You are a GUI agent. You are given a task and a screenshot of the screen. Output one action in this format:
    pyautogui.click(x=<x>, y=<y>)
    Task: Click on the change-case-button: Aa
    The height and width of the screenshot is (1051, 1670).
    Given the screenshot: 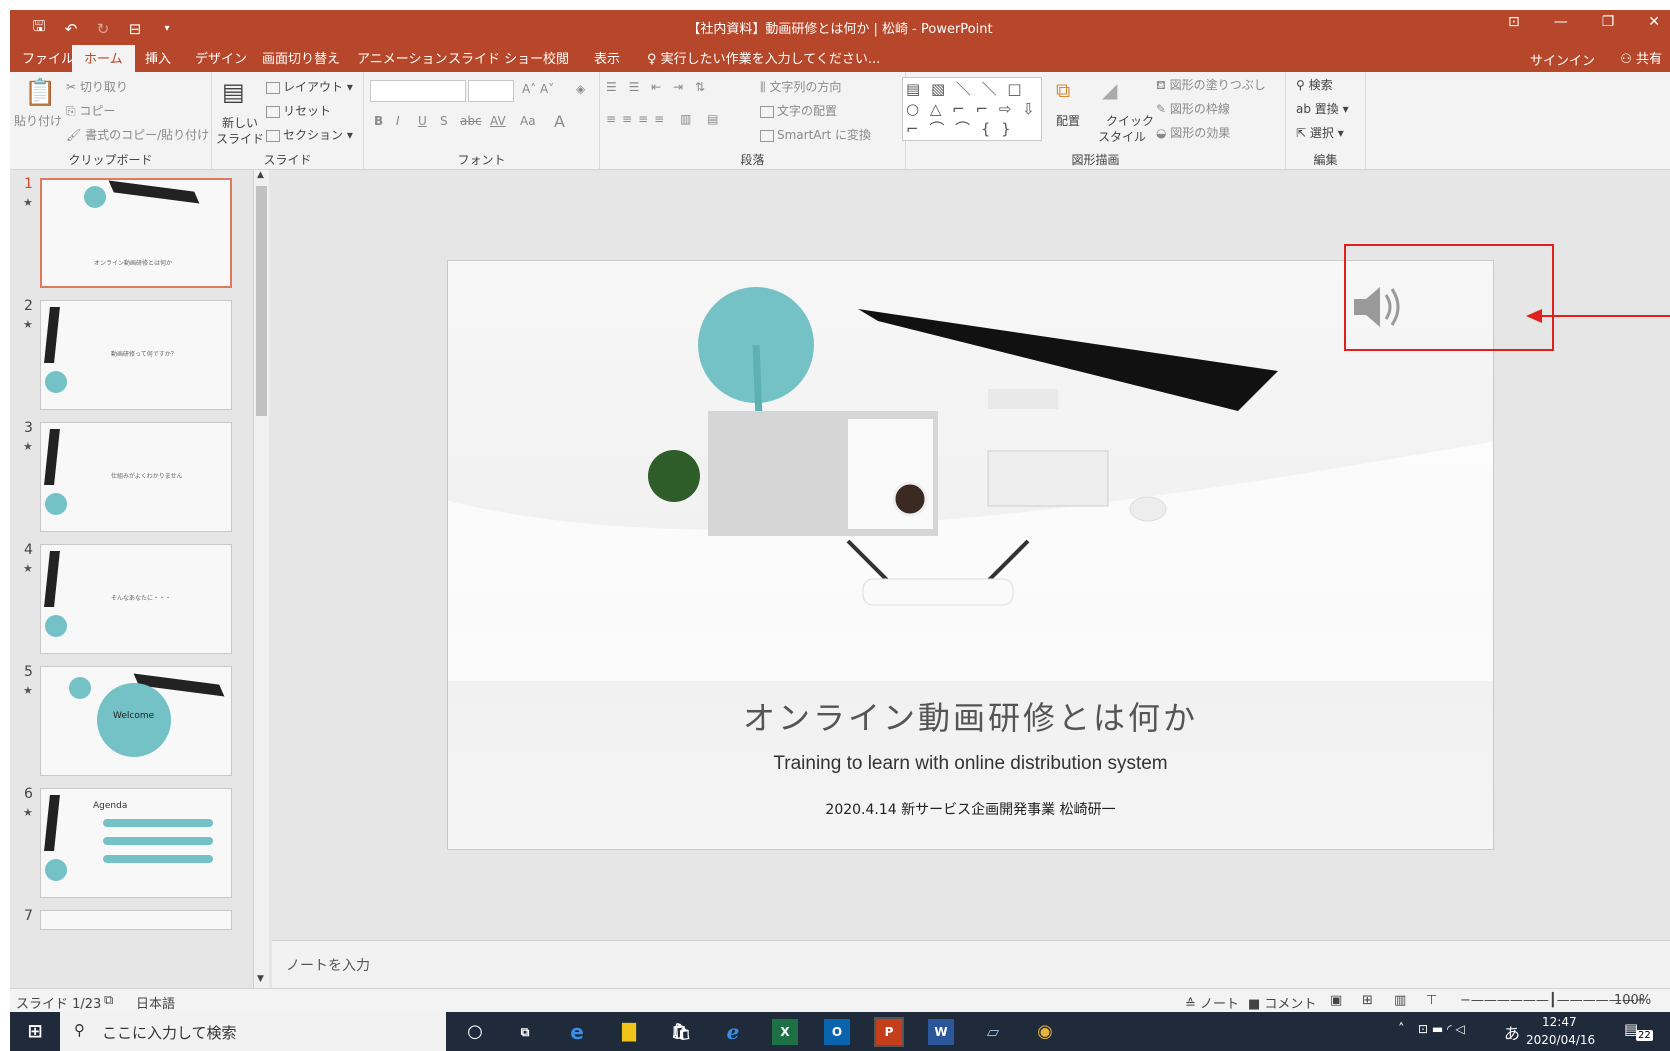 What is the action you would take?
    pyautogui.click(x=528, y=121)
    